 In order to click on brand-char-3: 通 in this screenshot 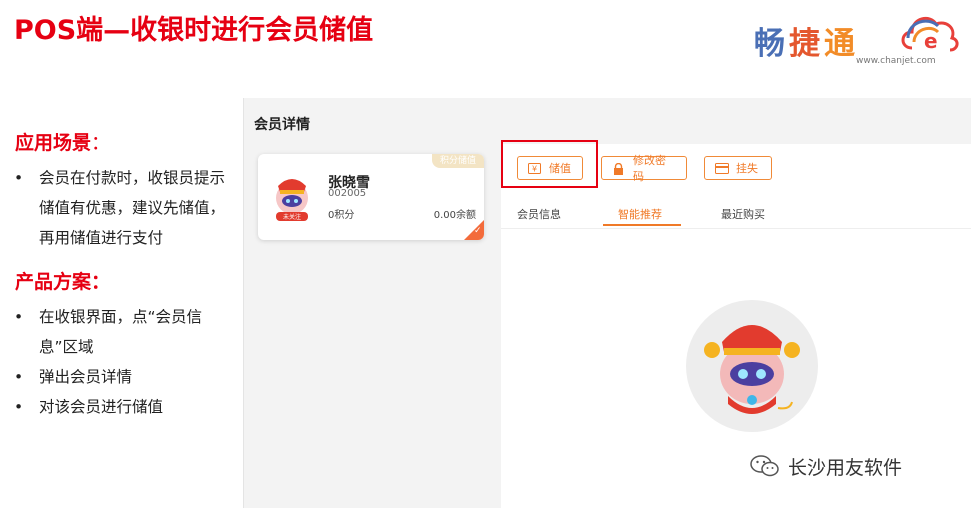, I will do `click(841, 44)`.